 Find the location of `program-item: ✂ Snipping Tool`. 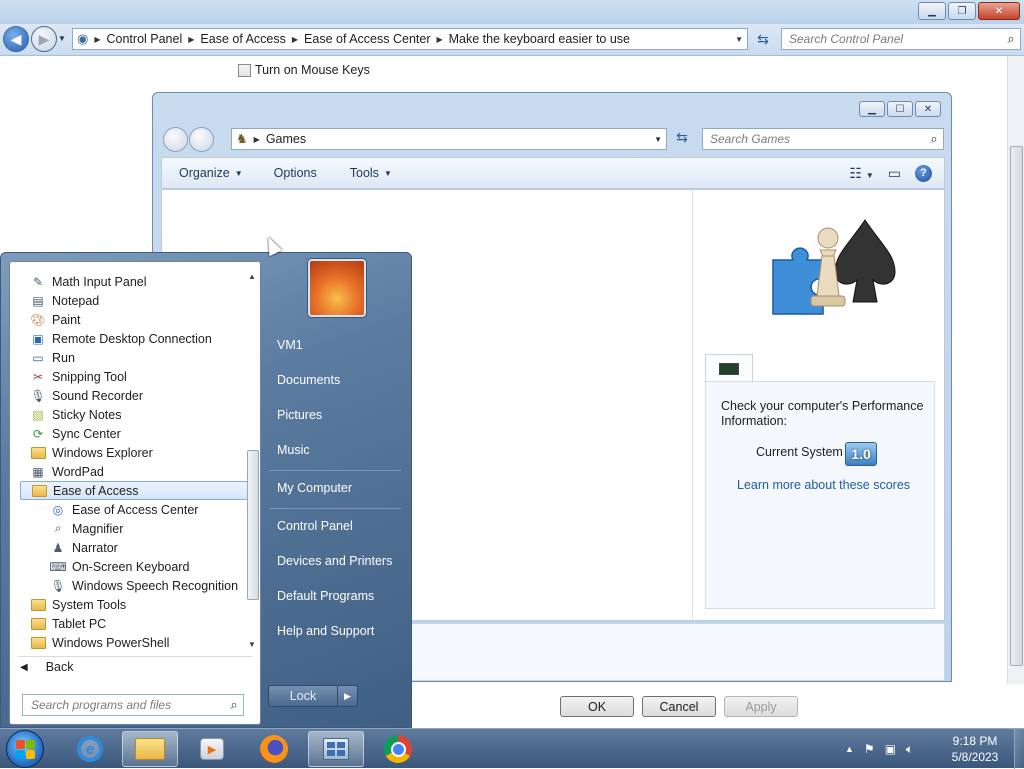

program-item: ✂ Snipping Tool is located at coordinates (78, 376).